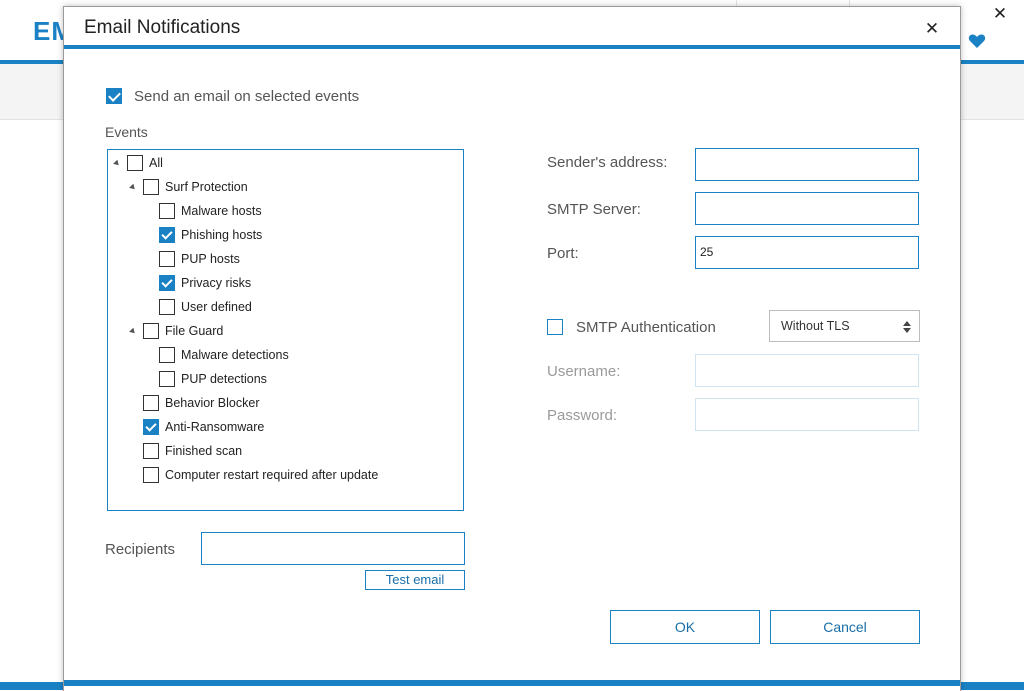 This screenshot has width=1024, height=691. Describe the element at coordinates (977, 41) in the screenshot. I see `heart-icon` at that location.